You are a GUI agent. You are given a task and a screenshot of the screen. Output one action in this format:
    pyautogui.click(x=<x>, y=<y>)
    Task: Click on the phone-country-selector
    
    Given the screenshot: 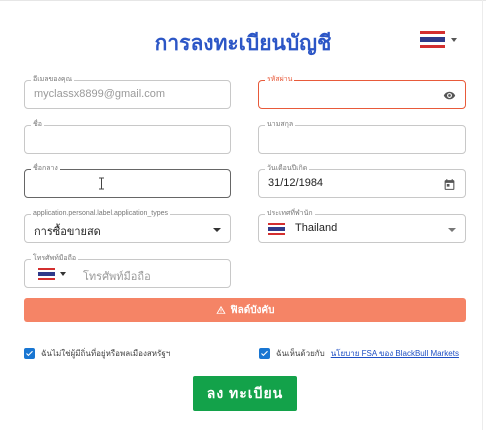 What is the action you would take?
    pyautogui.click(x=52, y=274)
    